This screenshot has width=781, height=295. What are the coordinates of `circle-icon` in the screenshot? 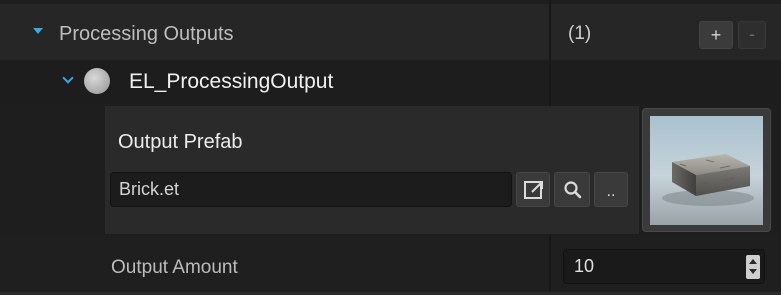 It's located at (97, 81).